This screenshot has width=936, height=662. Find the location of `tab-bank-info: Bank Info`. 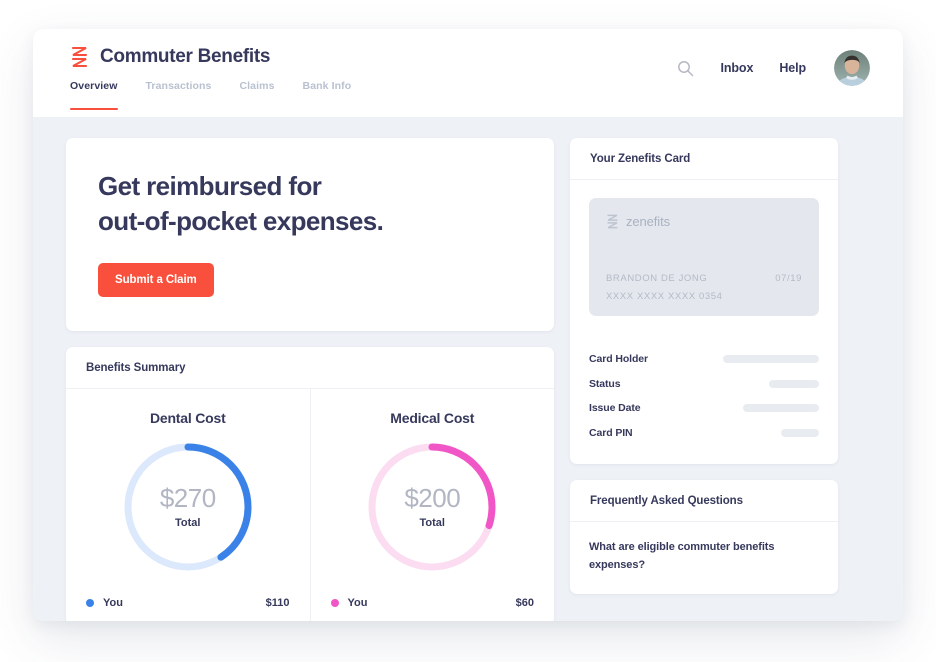

tab-bank-info: Bank Info is located at coordinates (327, 95).